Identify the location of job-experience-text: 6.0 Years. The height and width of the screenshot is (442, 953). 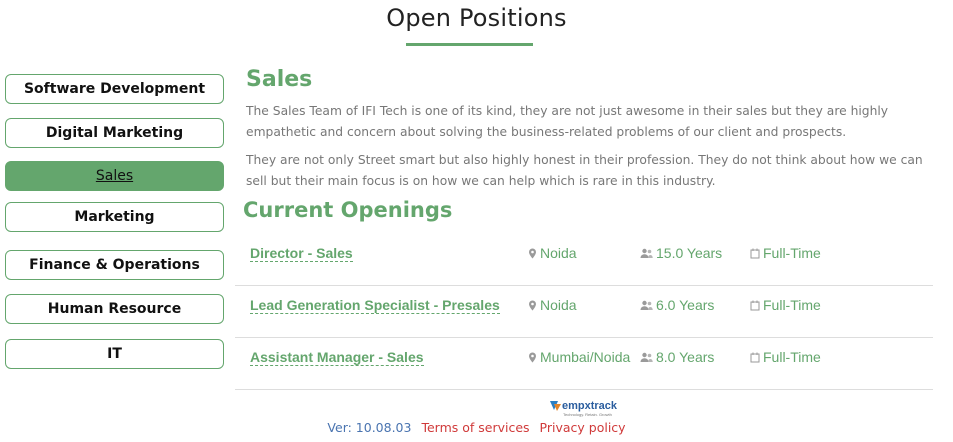
(685, 305).